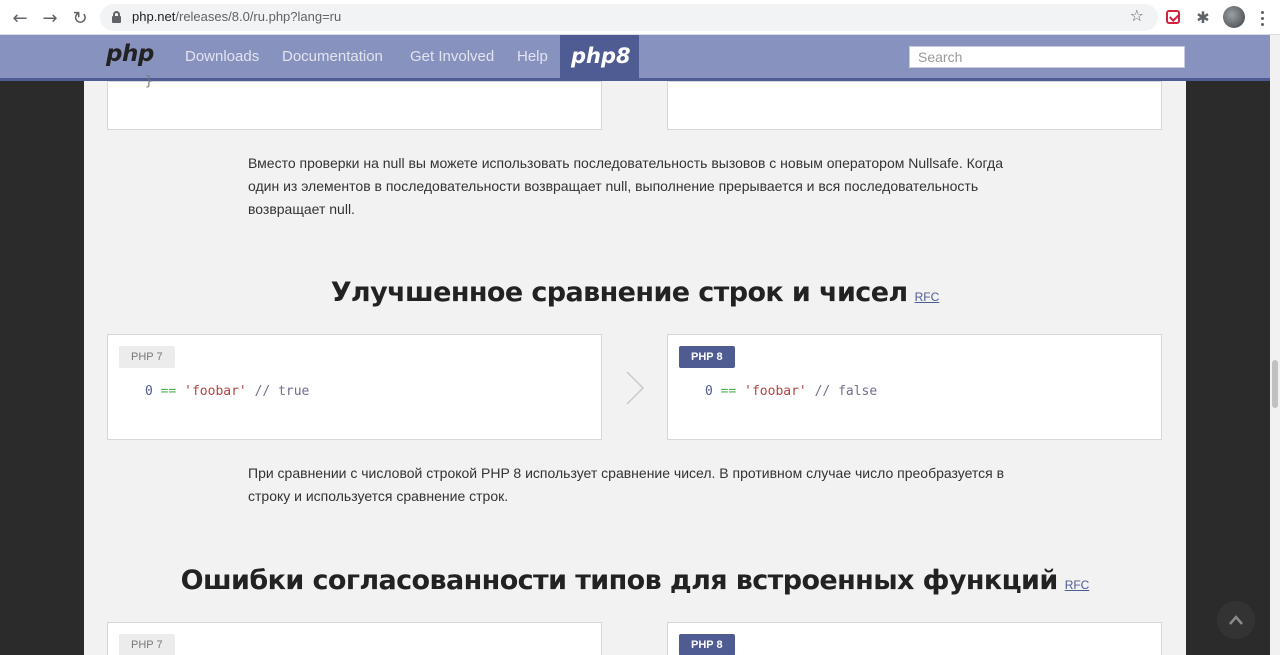 Image resolution: width=1280 pixels, height=655 pixels. I want to click on nav-link-downloads: Downloads, so click(222, 56).